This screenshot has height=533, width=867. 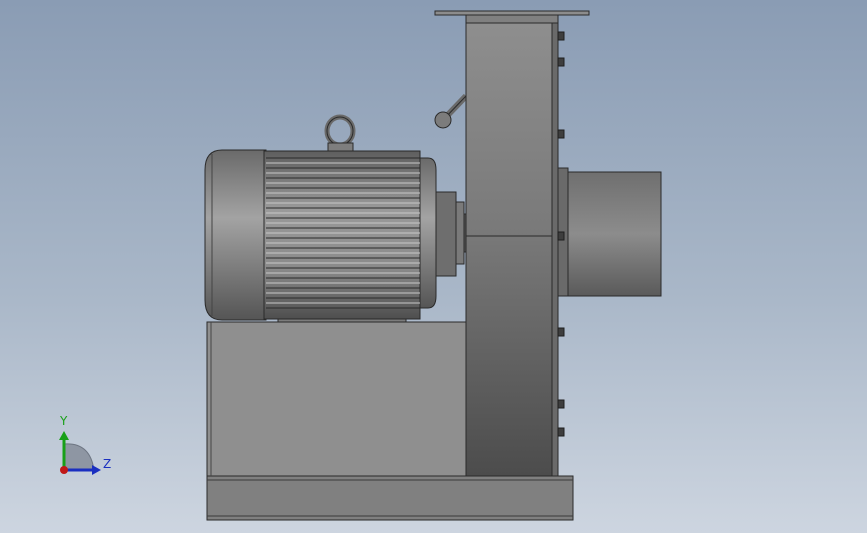 I want to click on view-orientation-triad, so click(x=85, y=450).